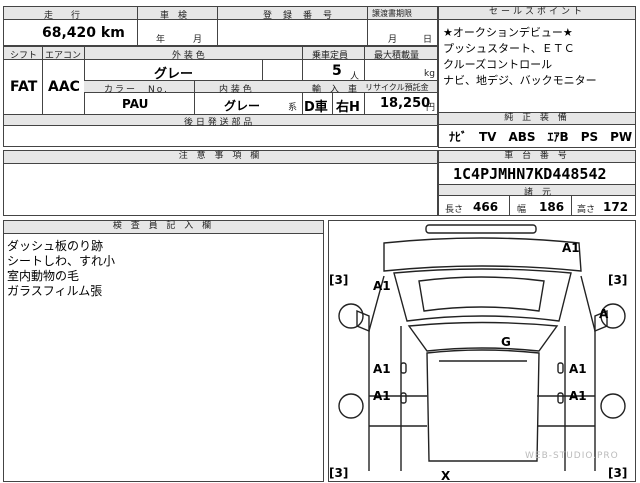 This screenshot has width=640, height=483. I want to click on mark-fr-a: A, so click(604, 314).